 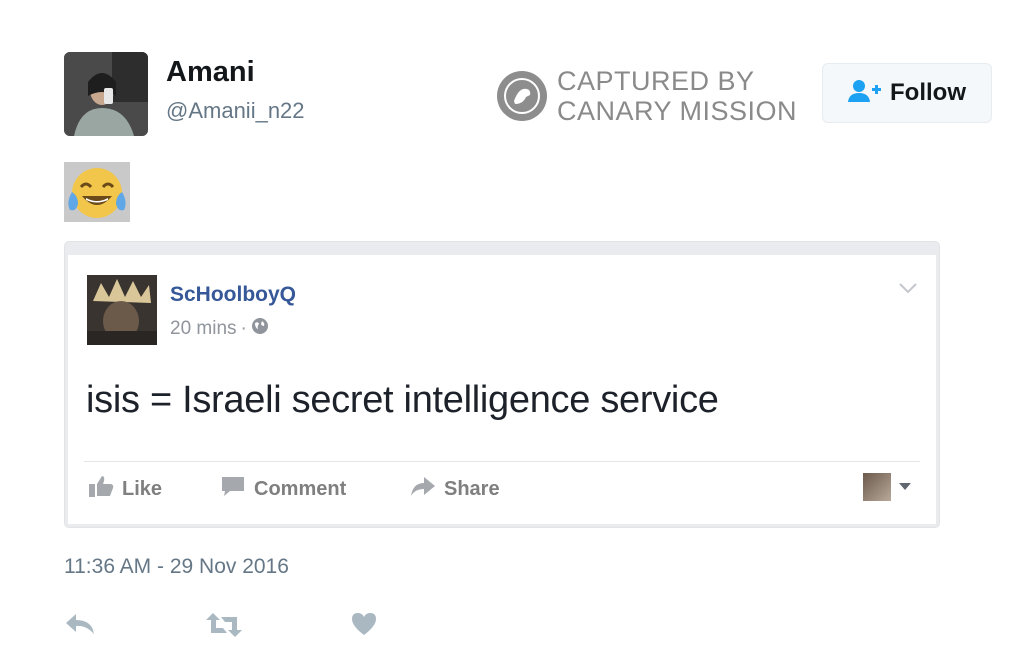 I want to click on fb-like-action: Like, so click(x=125, y=489).